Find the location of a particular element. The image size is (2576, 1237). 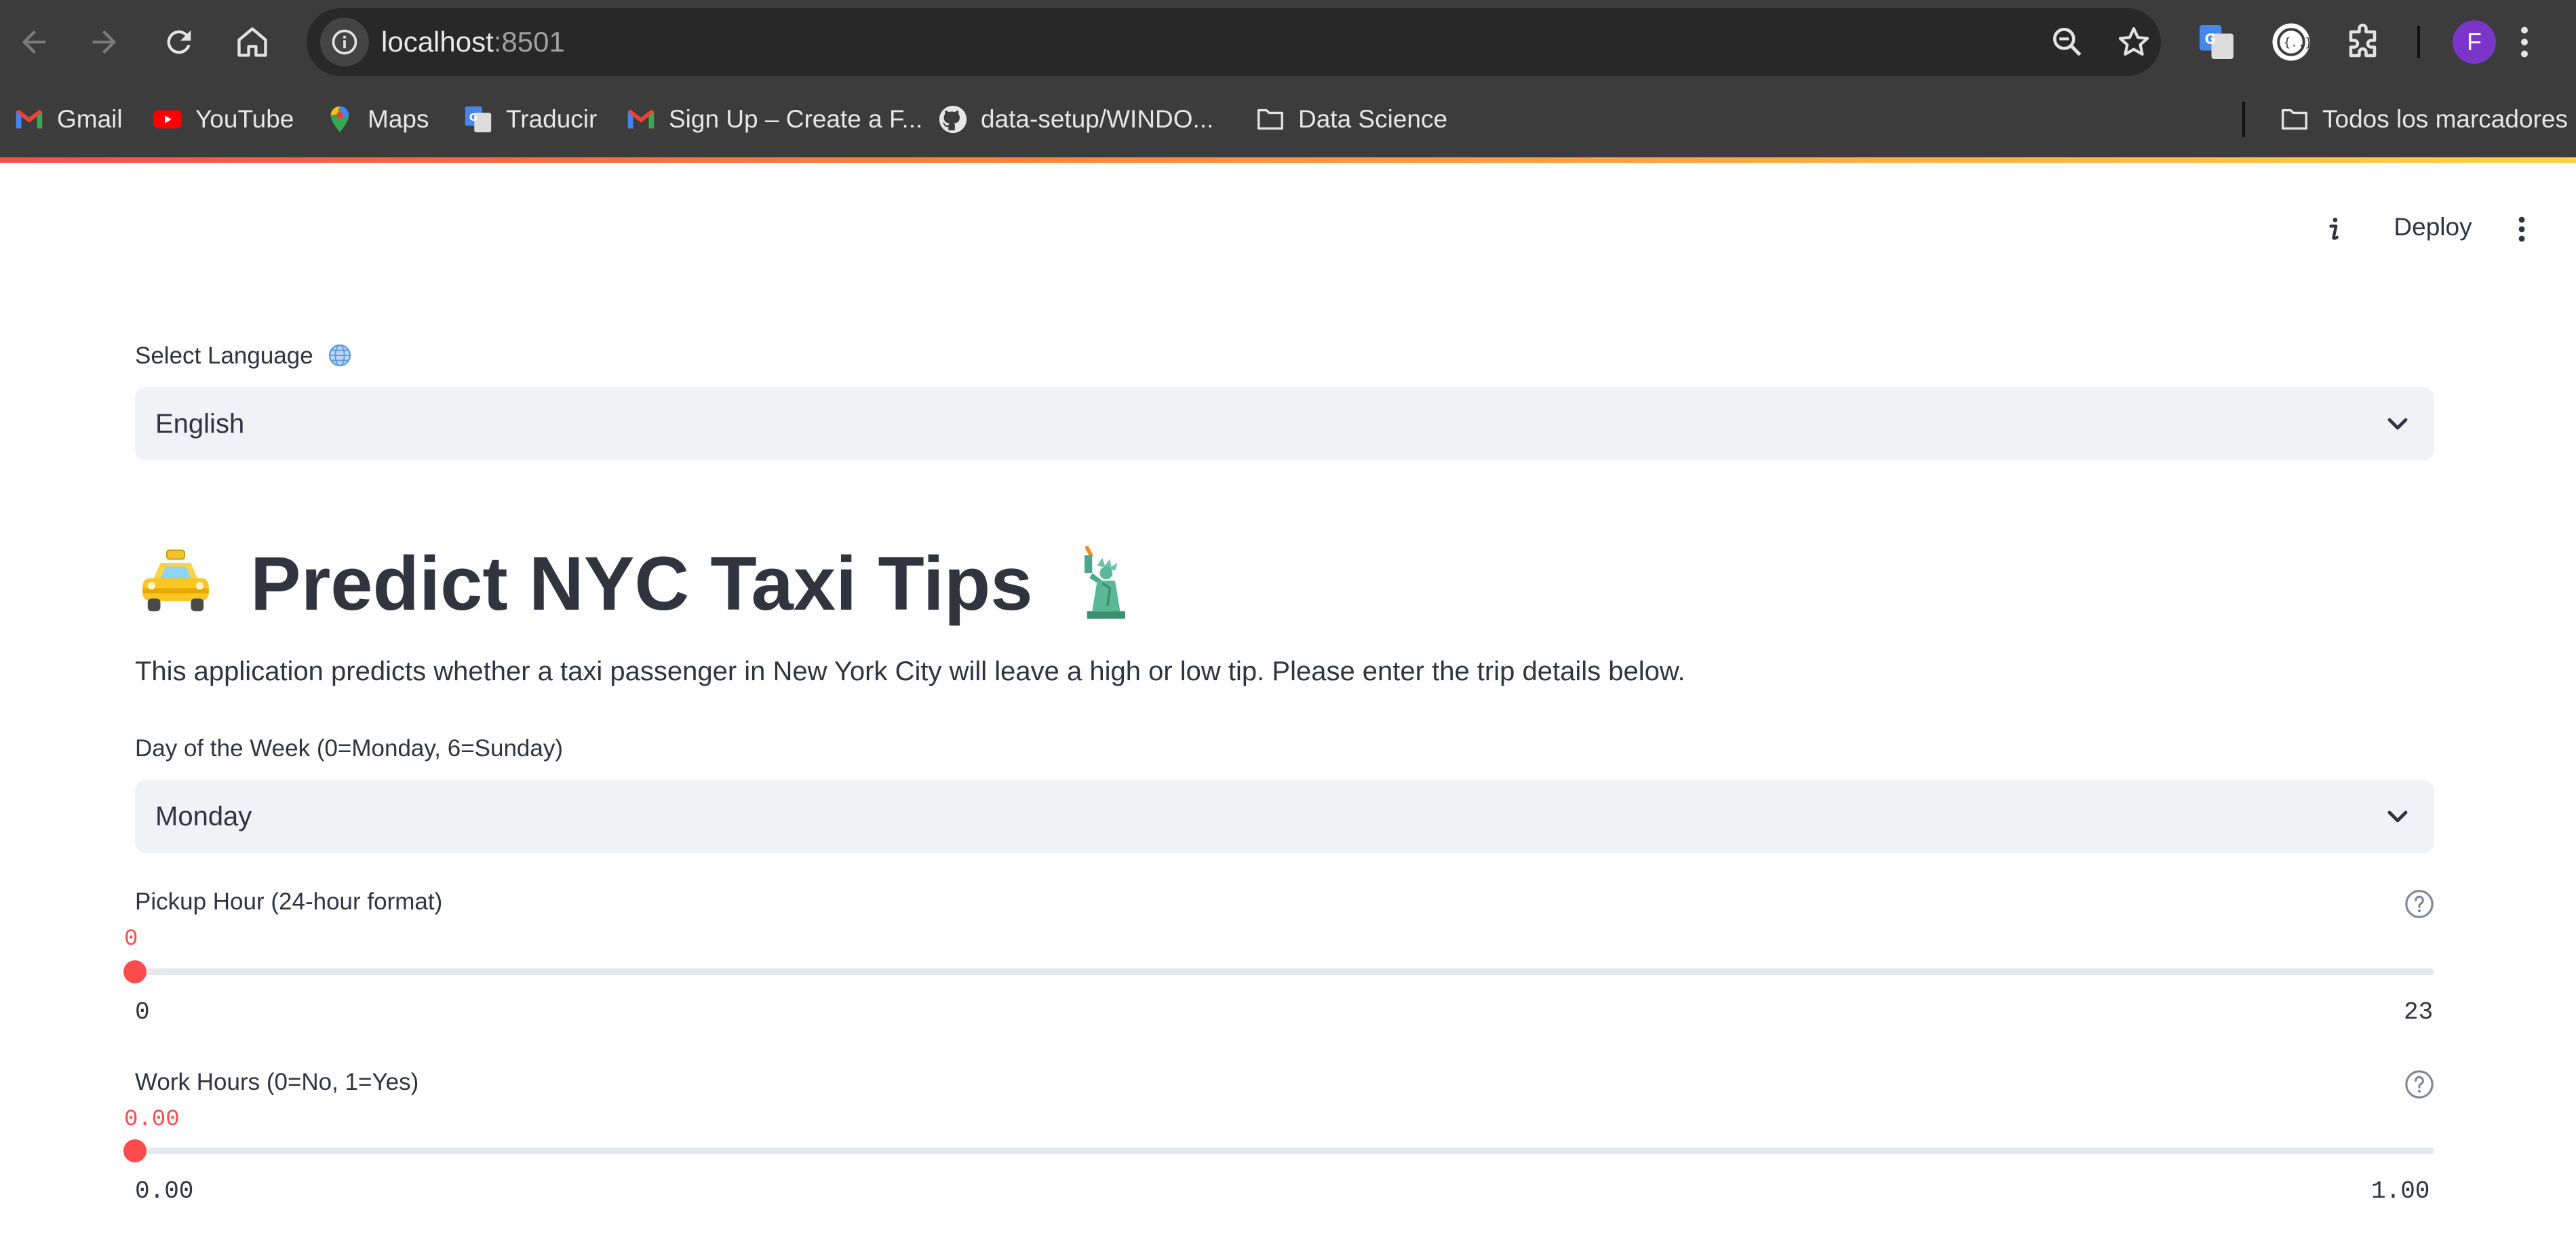

all-bookmarks-label: Todos los marcadores is located at coordinates (2445, 119).